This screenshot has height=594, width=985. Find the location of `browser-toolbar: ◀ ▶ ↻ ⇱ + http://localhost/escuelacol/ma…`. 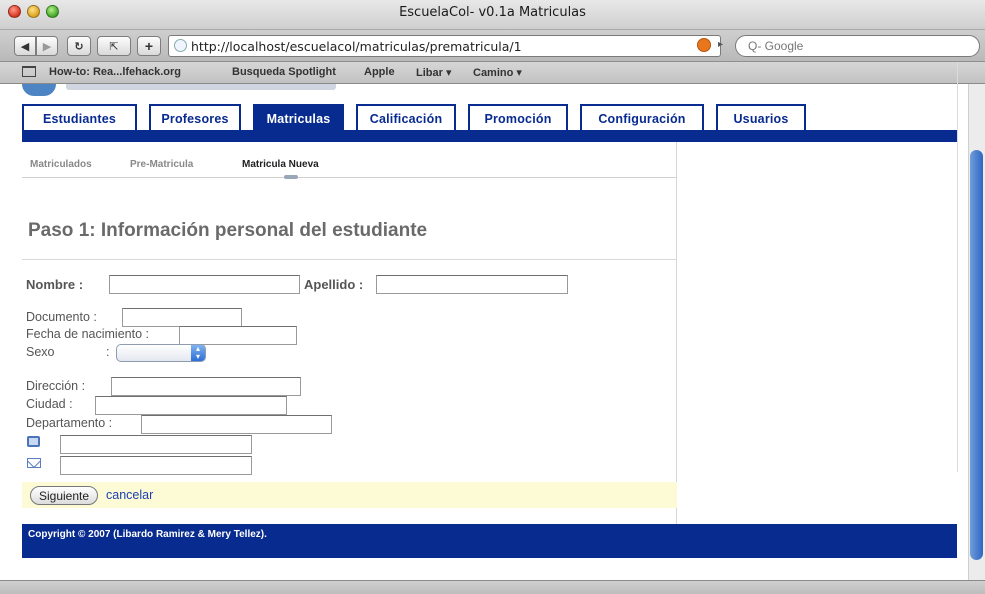

browser-toolbar: ◀ ▶ ↻ ⇱ + http://localhost/escuelacol/ma… is located at coordinates (492, 46).